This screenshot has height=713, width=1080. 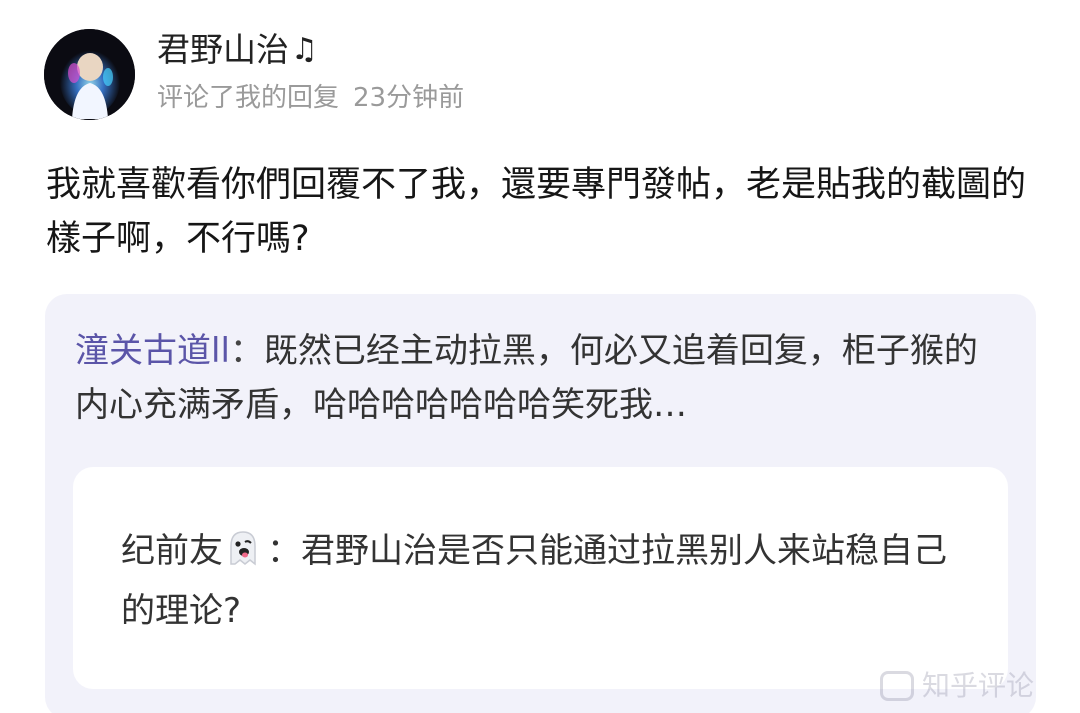 I want to click on zhihu-logo-icon, so click(x=897, y=686).